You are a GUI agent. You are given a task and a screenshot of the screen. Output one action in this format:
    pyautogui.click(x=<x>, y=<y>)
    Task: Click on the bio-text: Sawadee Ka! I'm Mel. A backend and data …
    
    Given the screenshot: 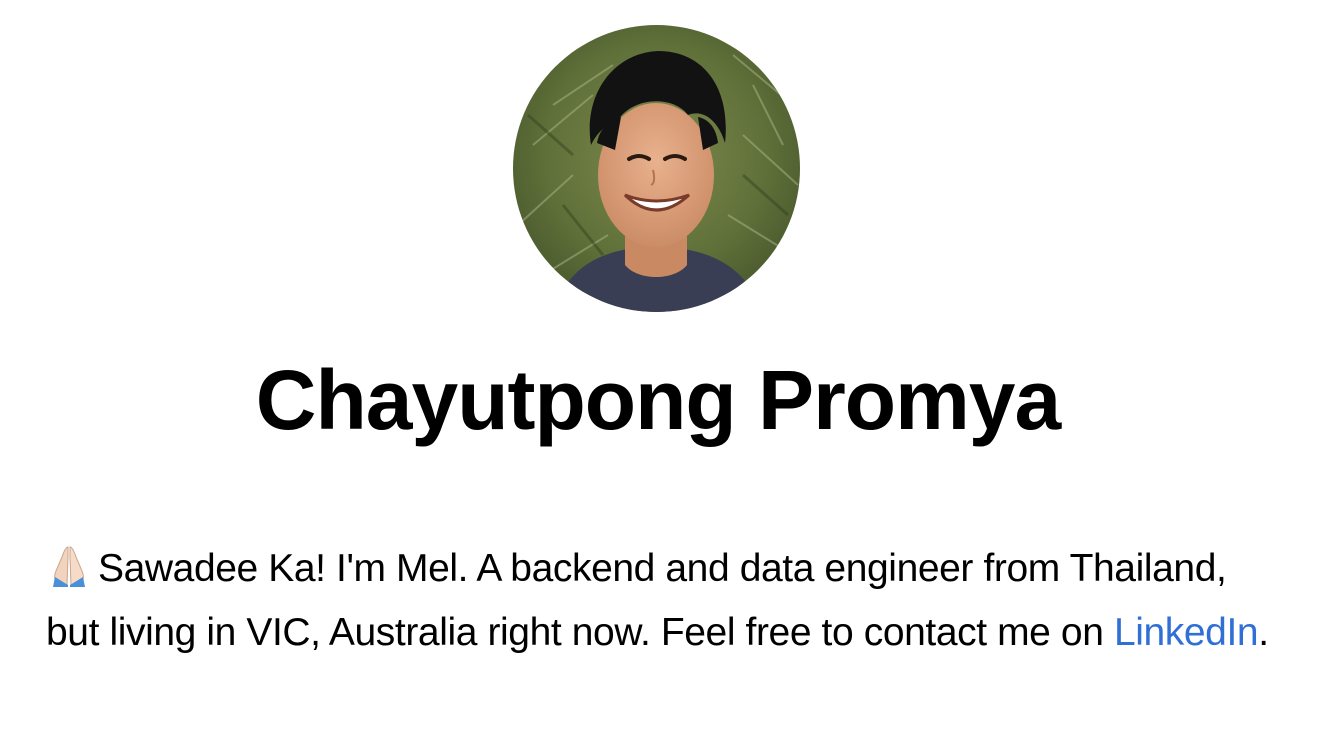 What is the action you would take?
    pyautogui.click(x=636, y=600)
    